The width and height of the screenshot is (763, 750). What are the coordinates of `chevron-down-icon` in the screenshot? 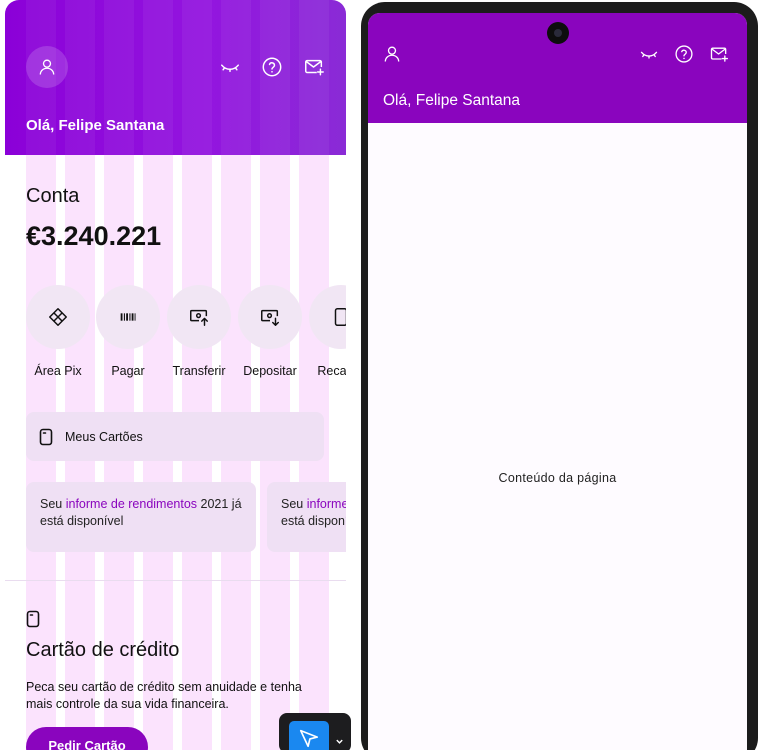 It's located at (339, 741).